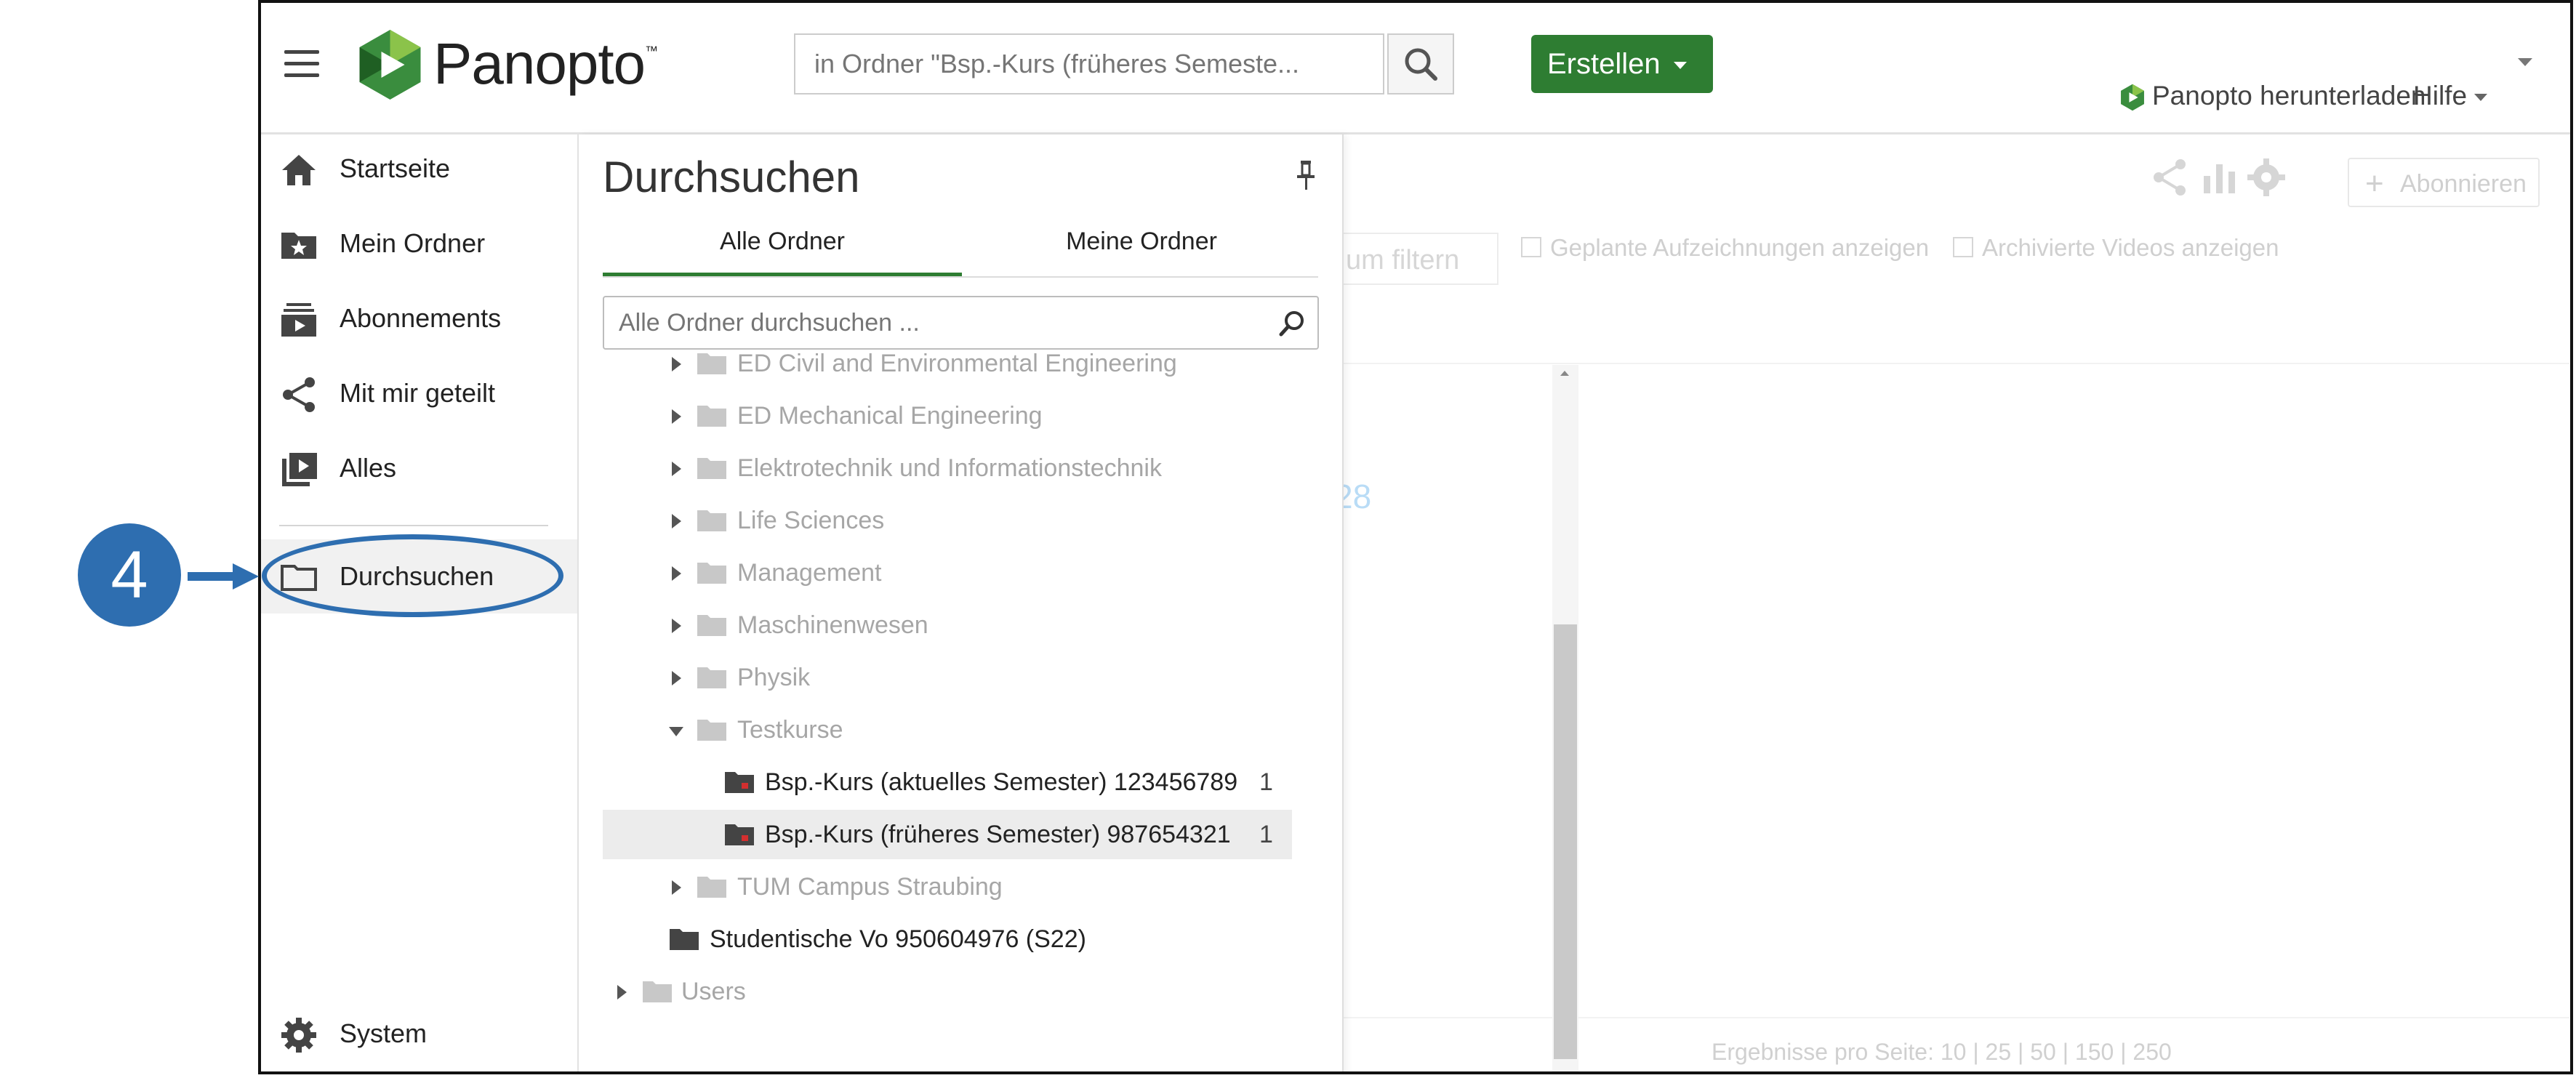  I want to click on highlight-ellipse, so click(412, 575).